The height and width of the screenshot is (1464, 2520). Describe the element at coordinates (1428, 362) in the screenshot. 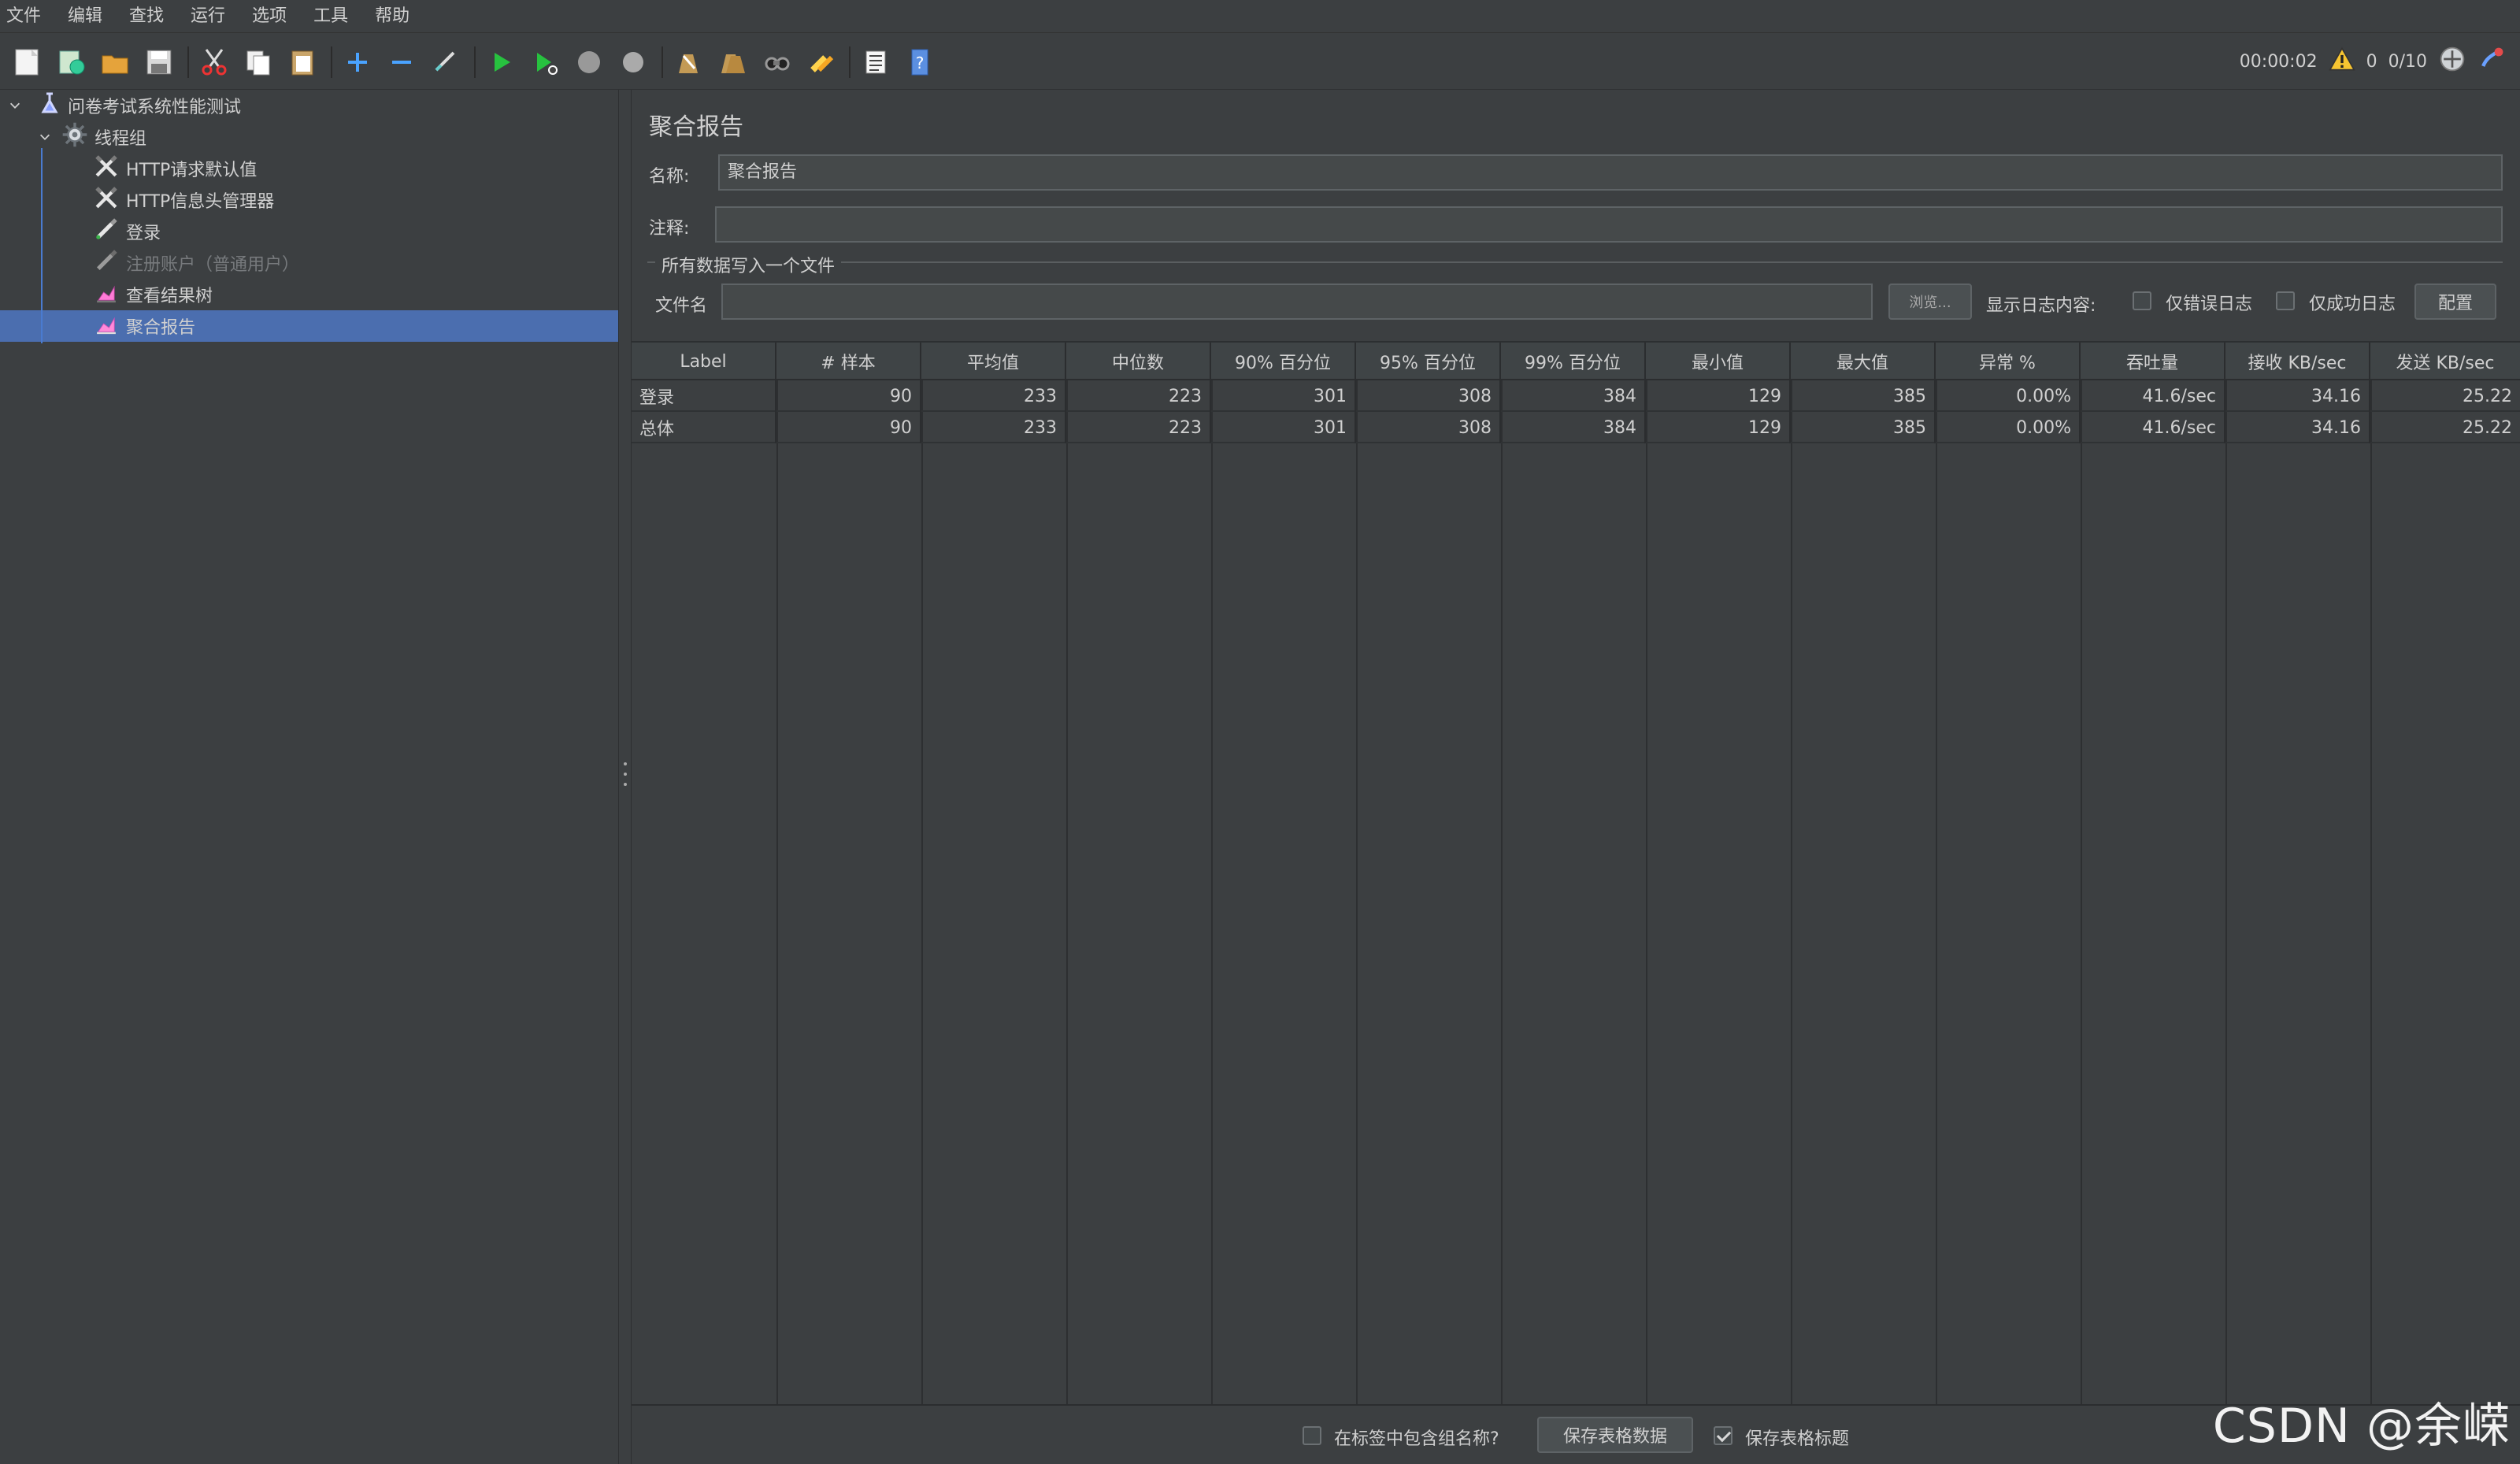

I see `column-header: 95% 百分位` at that location.